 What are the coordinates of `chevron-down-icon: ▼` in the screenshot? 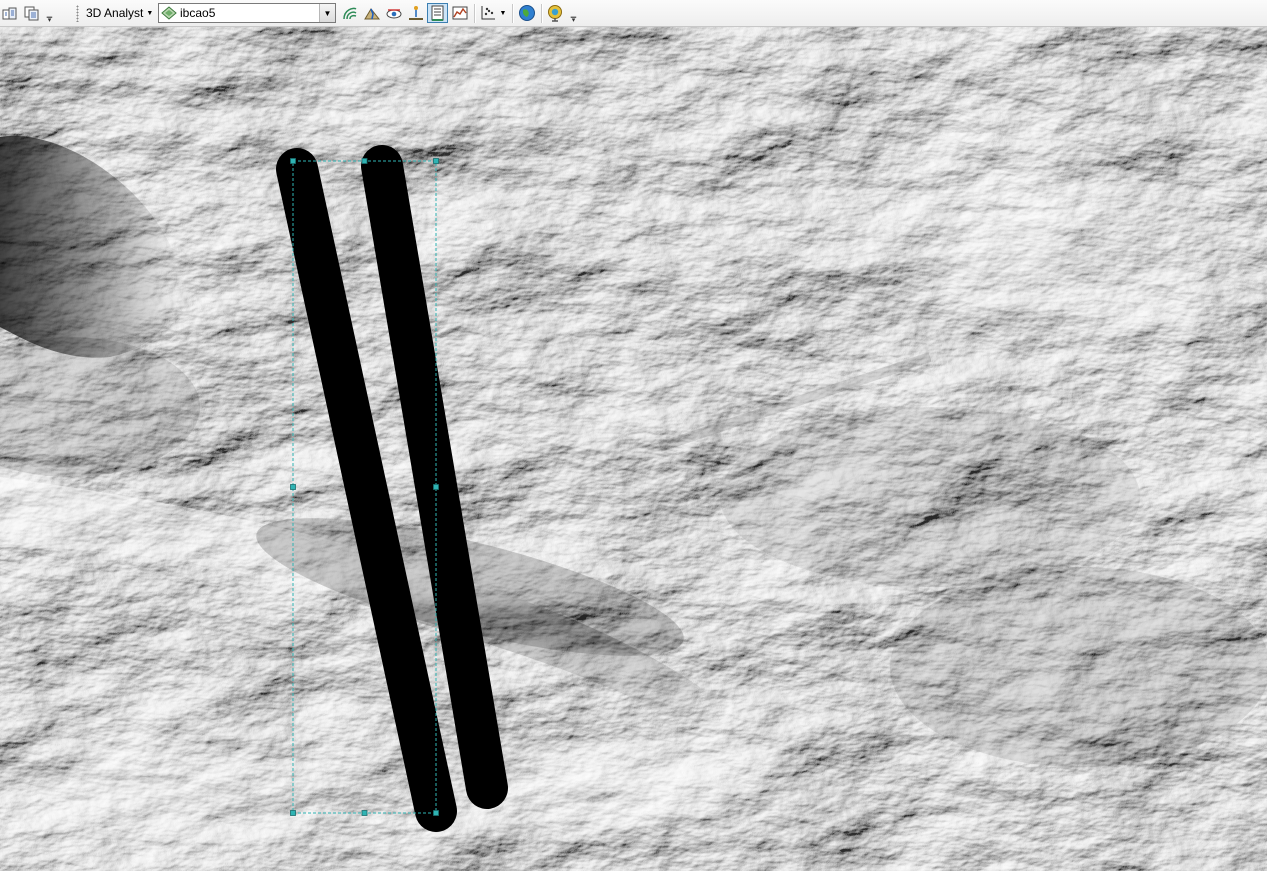 It's located at (150, 13).